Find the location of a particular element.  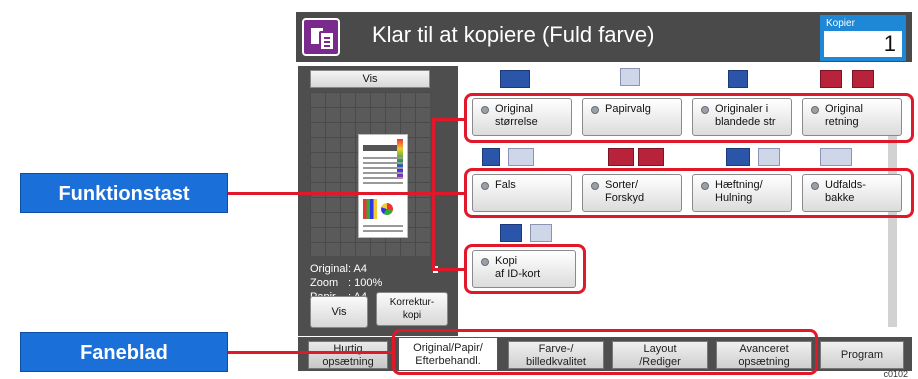

highlight-row3 is located at coordinates (525, 269).